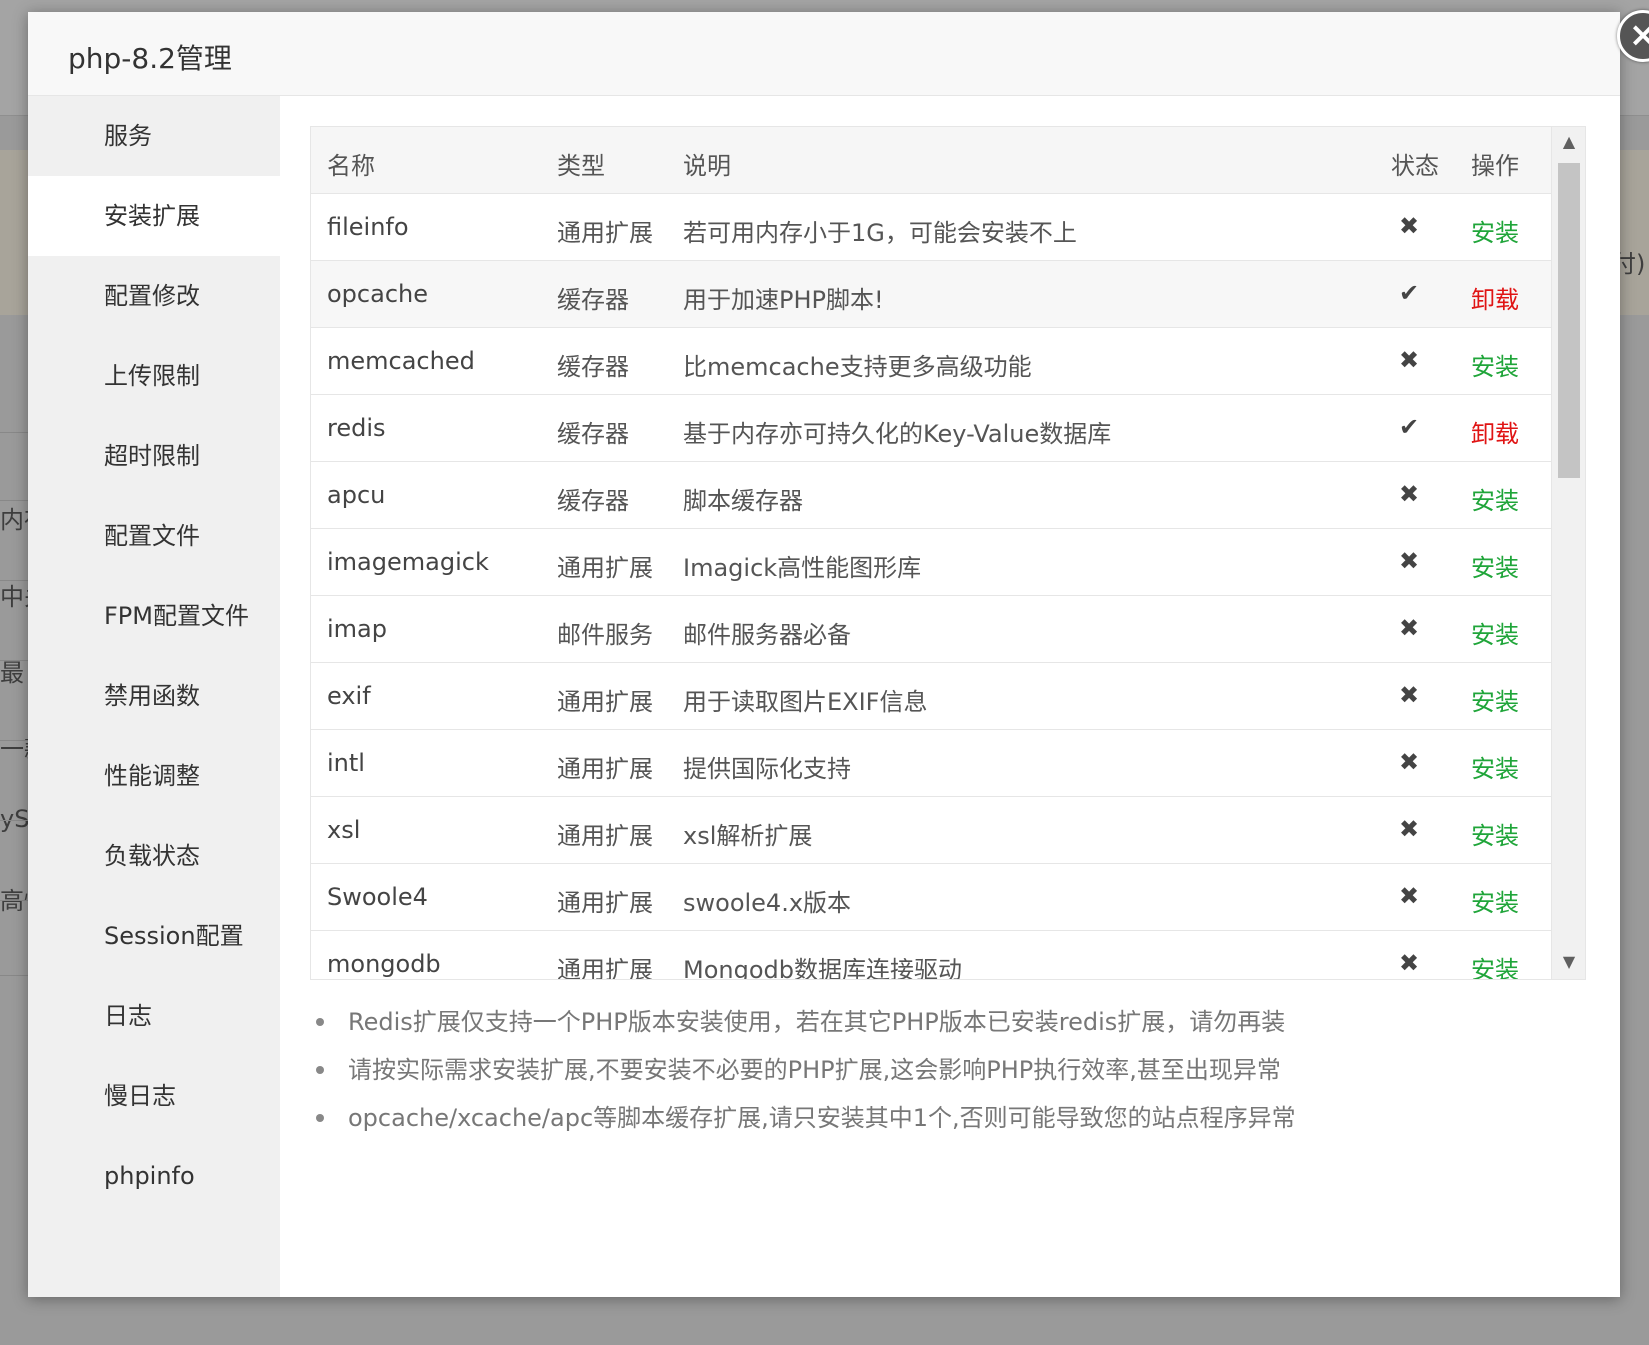 Image resolution: width=1649 pixels, height=1345 pixels. I want to click on sidebar-item-disabled-functions: 禁用函数, so click(154, 696).